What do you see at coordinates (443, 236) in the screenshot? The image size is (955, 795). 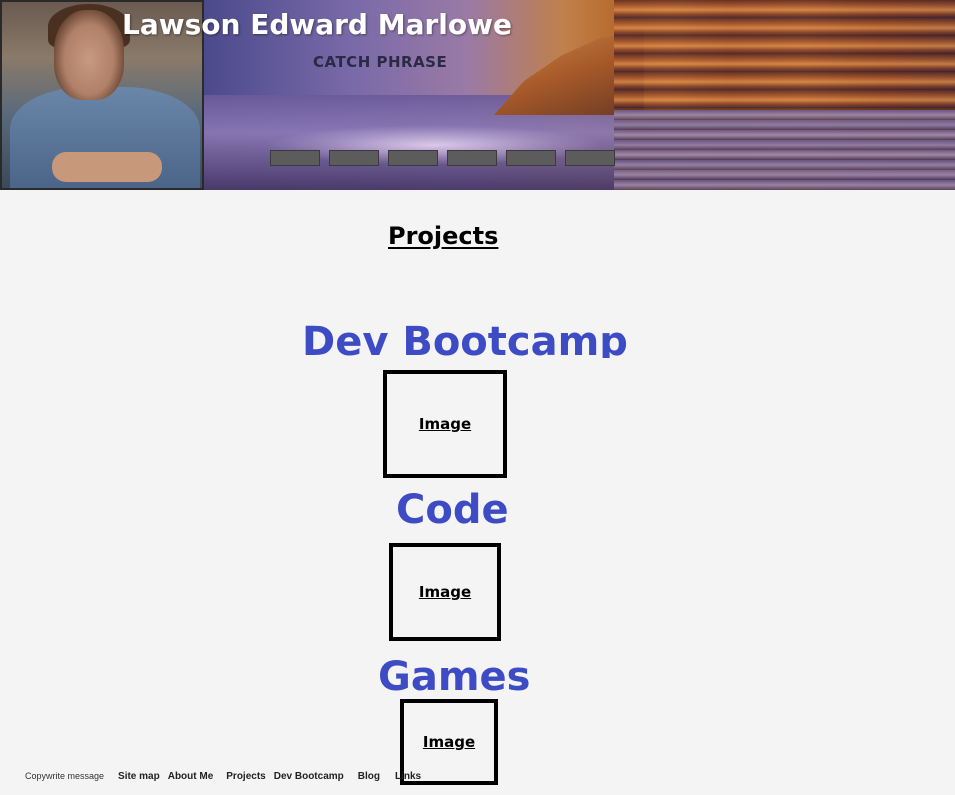 I see `page-title: Projects` at bounding box center [443, 236].